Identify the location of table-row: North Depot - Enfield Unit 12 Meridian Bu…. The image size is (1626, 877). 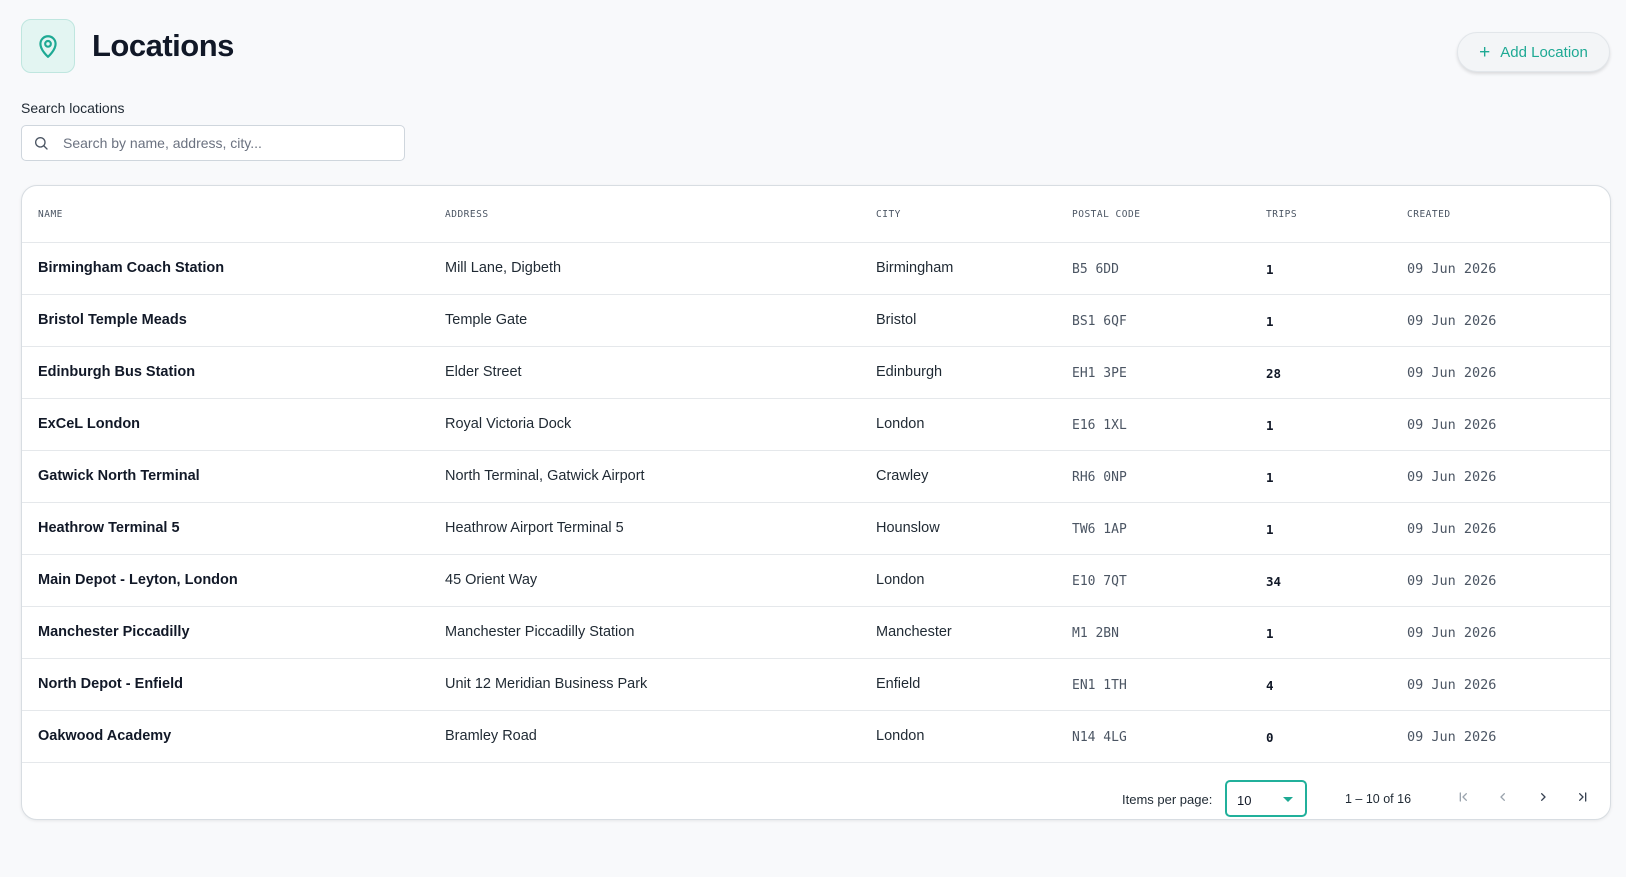
(816, 685).